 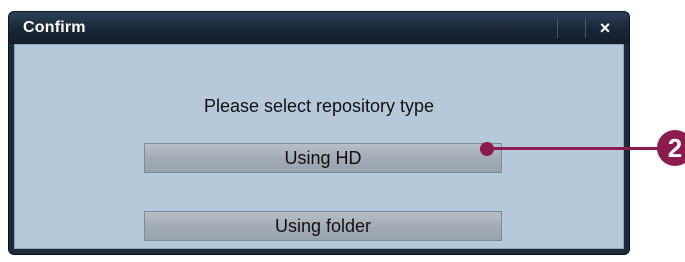 What do you see at coordinates (319, 106) in the screenshot?
I see `dialog-message: Please select repository type` at bounding box center [319, 106].